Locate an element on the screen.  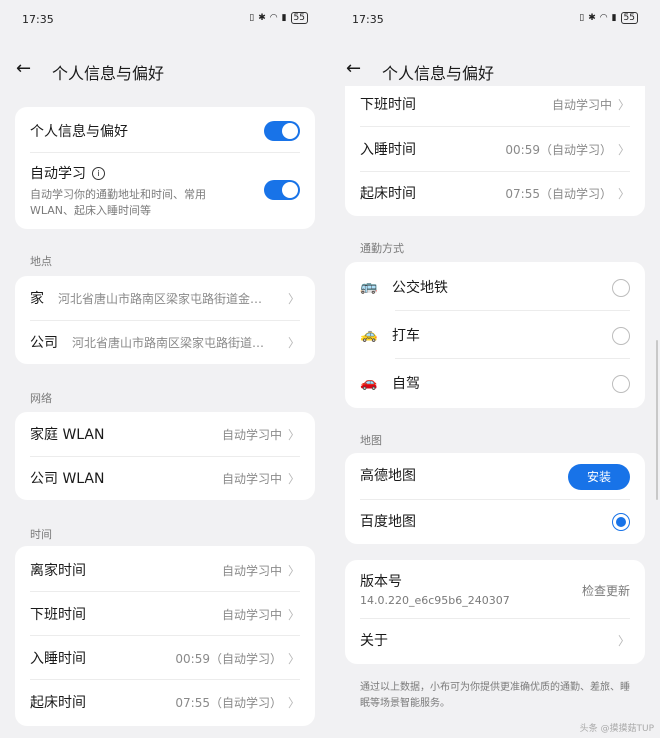
location-row-home: 家 河北省唐山市路南区梁家屯路街道金… 〉 is located at coordinates (165, 298).